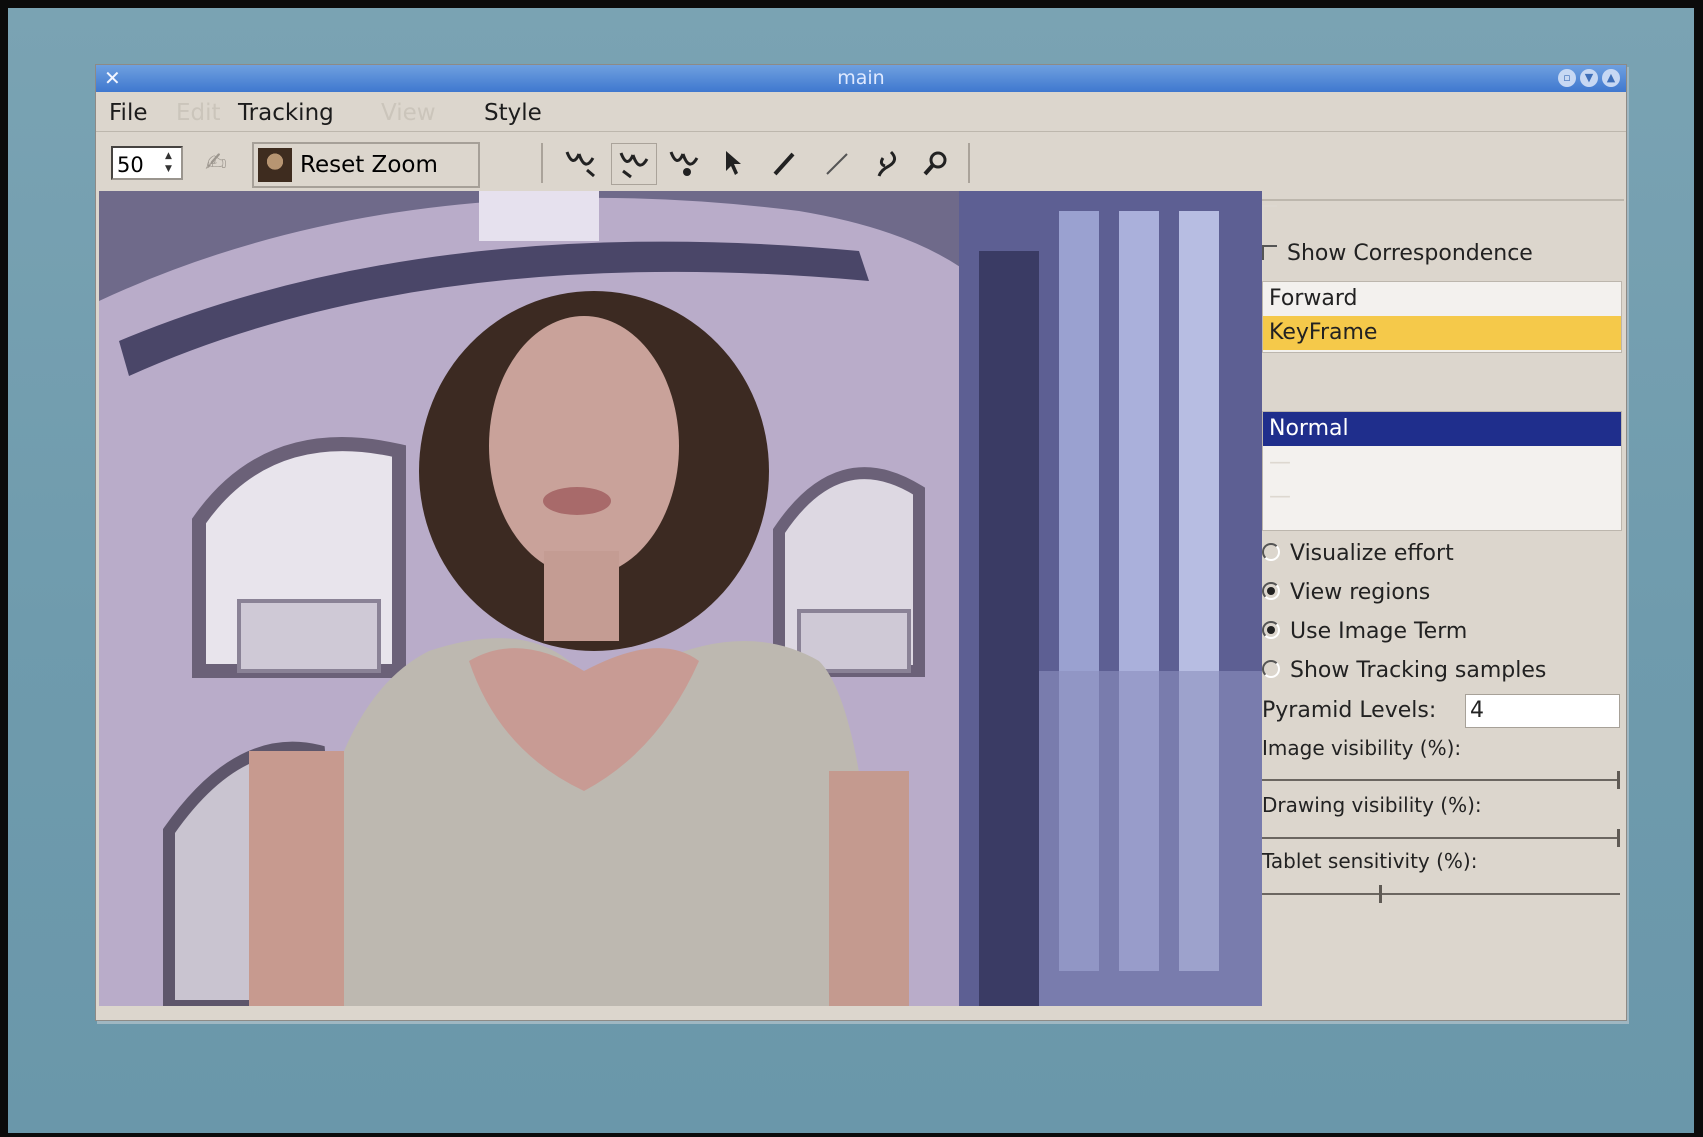 This screenshot has height=1137, width=1703. Describe the element at coordinates (1441, 894) in the screenshot. I see `tablet-sensitivity-slider` at that location.